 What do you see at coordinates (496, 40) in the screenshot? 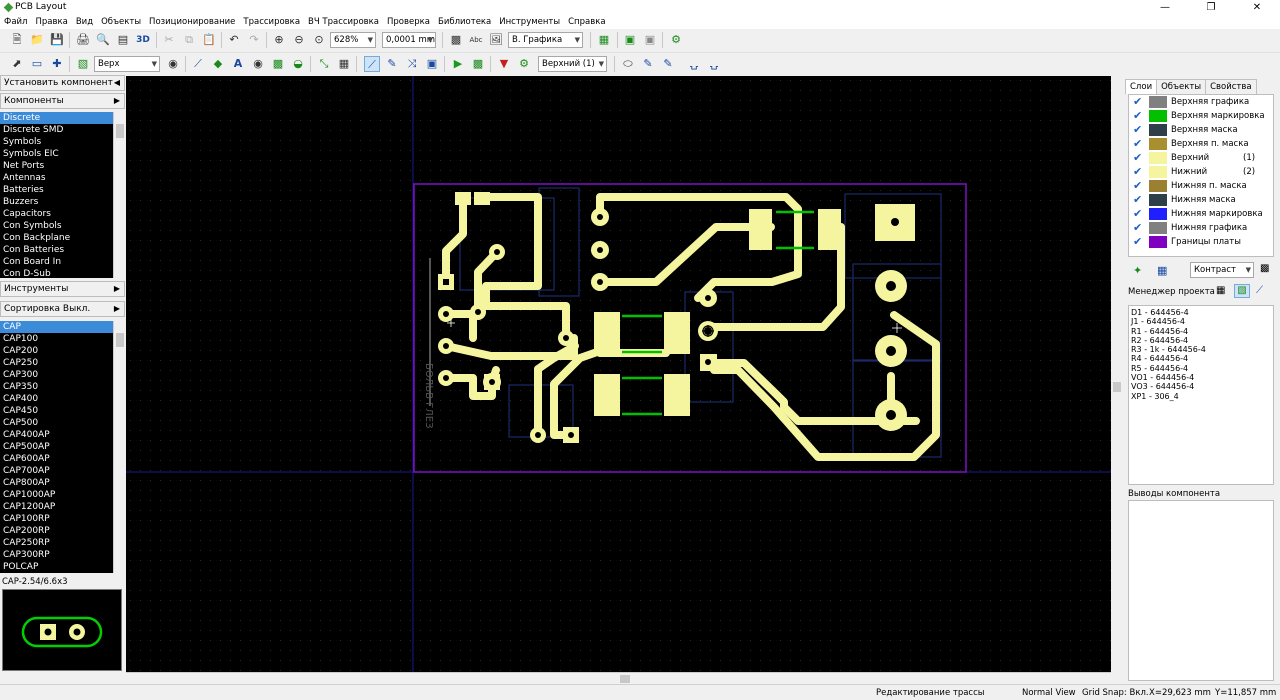
I see `image-tool-icon: 🖼` at bounding box center [496, 40].